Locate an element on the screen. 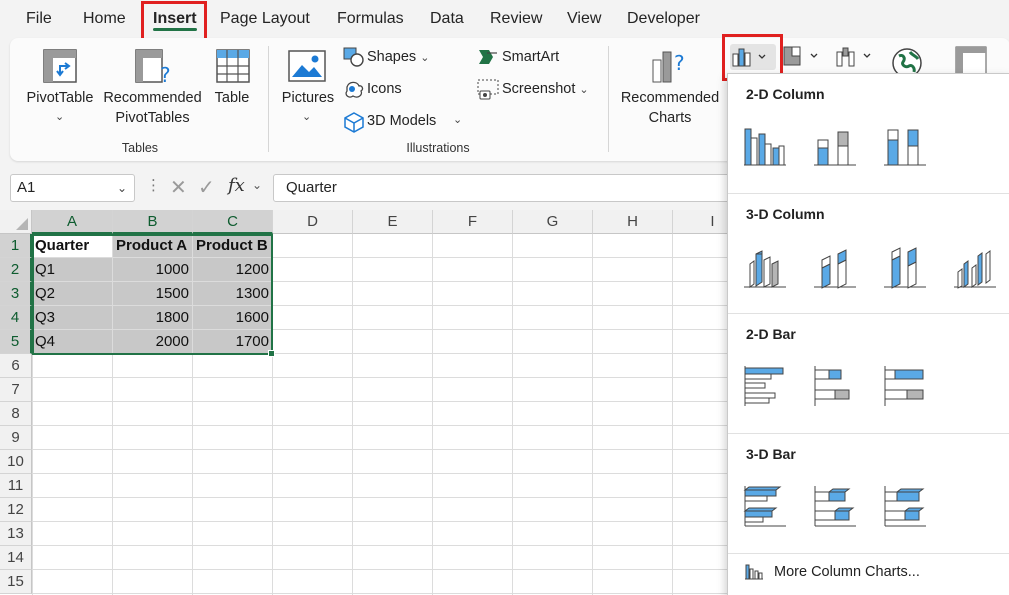 The image size is (1009, 595). tab-developer: Developer is located at coordinates (663, 19).